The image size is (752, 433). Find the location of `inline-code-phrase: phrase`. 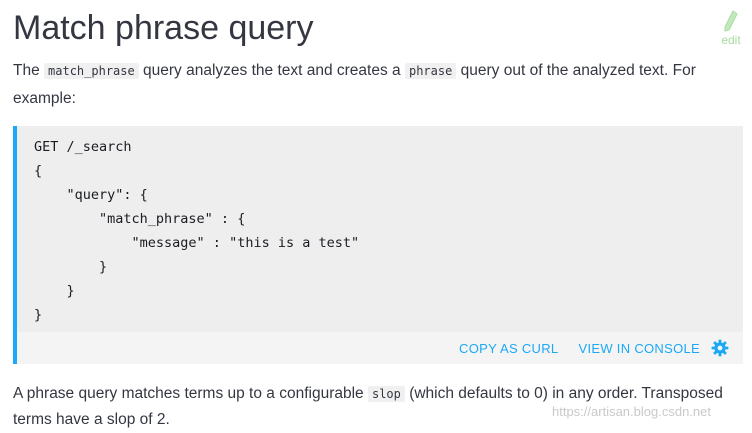

inline-code-phrase: phrase is located at coordinates (430, 71).